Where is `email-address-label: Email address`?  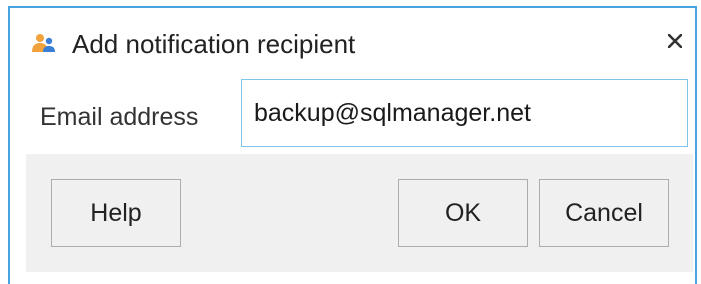 email-address-label: Email address is located at coordinates (119, 117).